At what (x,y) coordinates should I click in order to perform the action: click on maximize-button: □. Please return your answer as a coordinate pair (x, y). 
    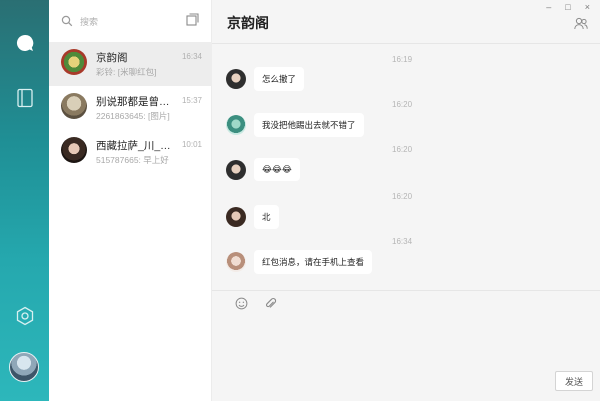
    Looking at the image, I should click on (567, 7).